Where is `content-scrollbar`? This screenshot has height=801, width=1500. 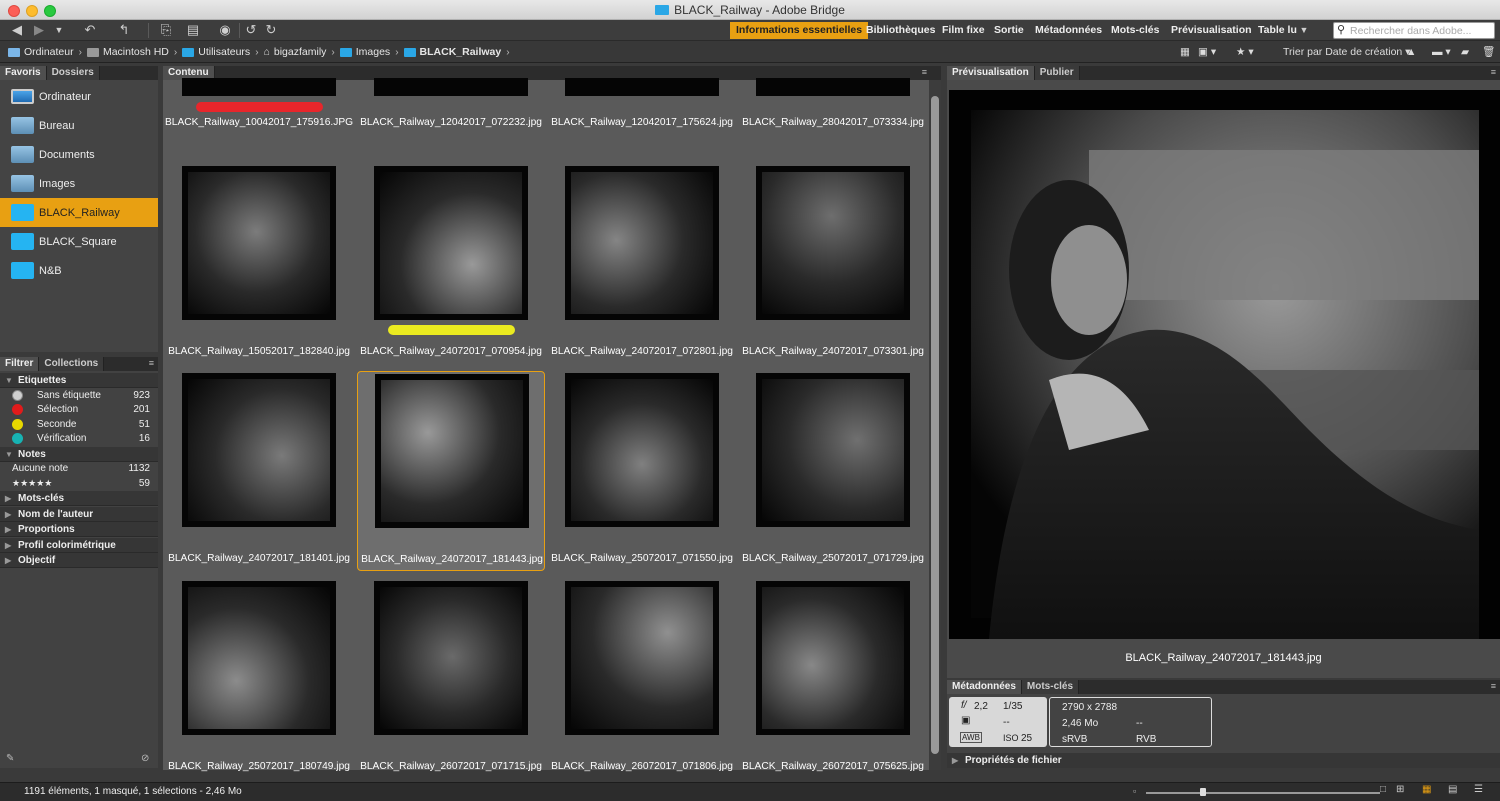
content-scrollbar is located at coordinates (935, 425).